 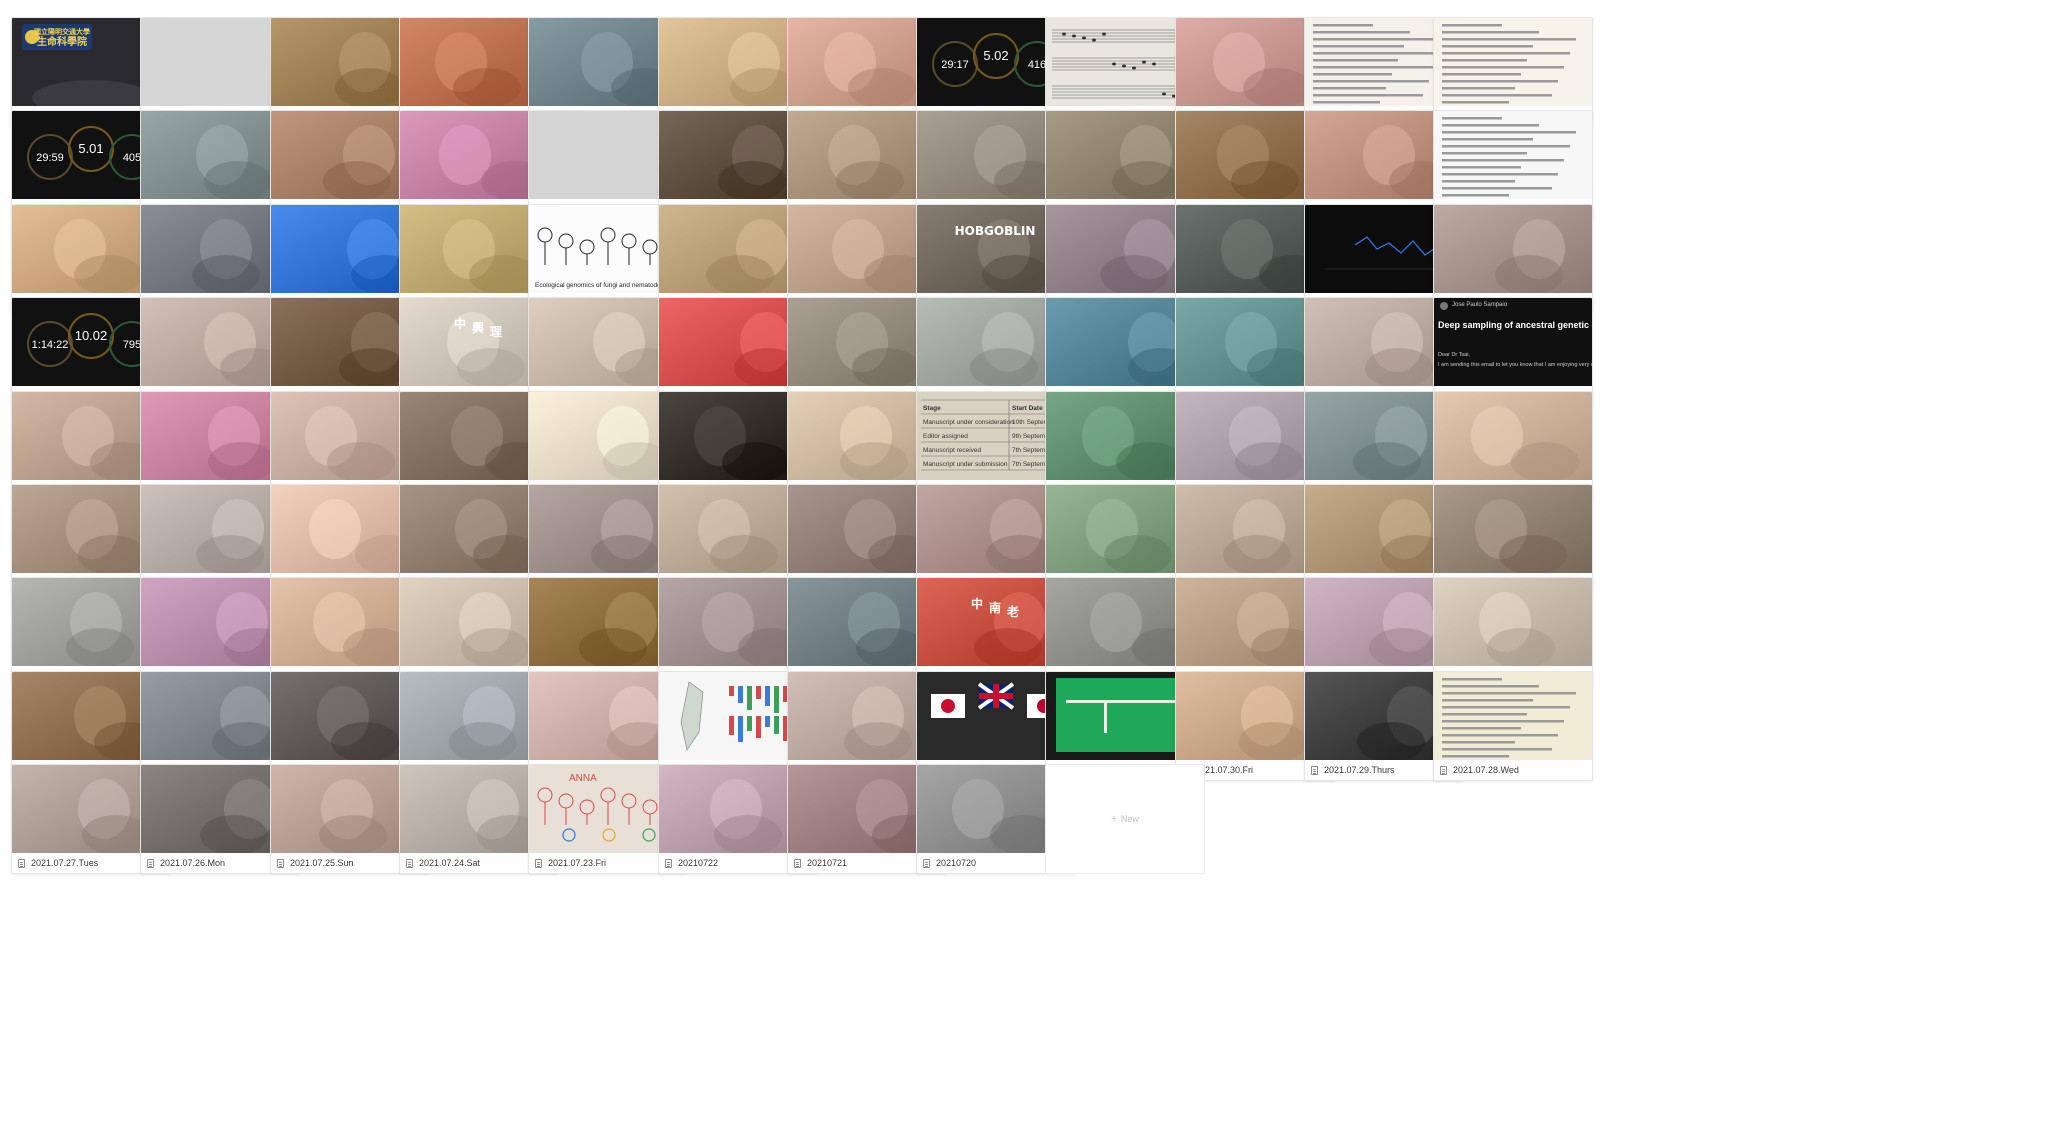 I want to click on gallery-card: 2021.07.28.Wed, so click(x=1513, y=726).